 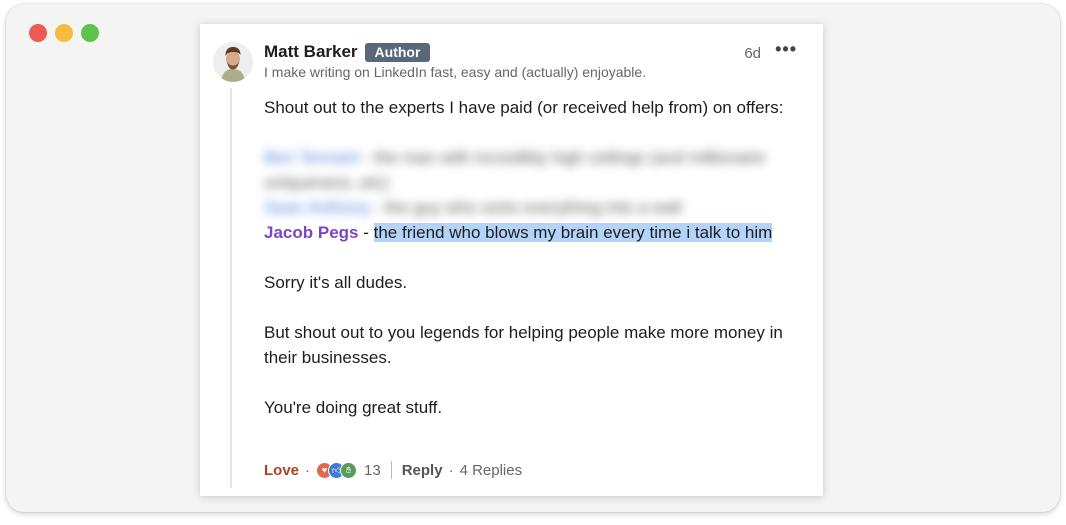 I want to click on blurred-mention-1: Ben Tennant, so click(x=312, y=157).